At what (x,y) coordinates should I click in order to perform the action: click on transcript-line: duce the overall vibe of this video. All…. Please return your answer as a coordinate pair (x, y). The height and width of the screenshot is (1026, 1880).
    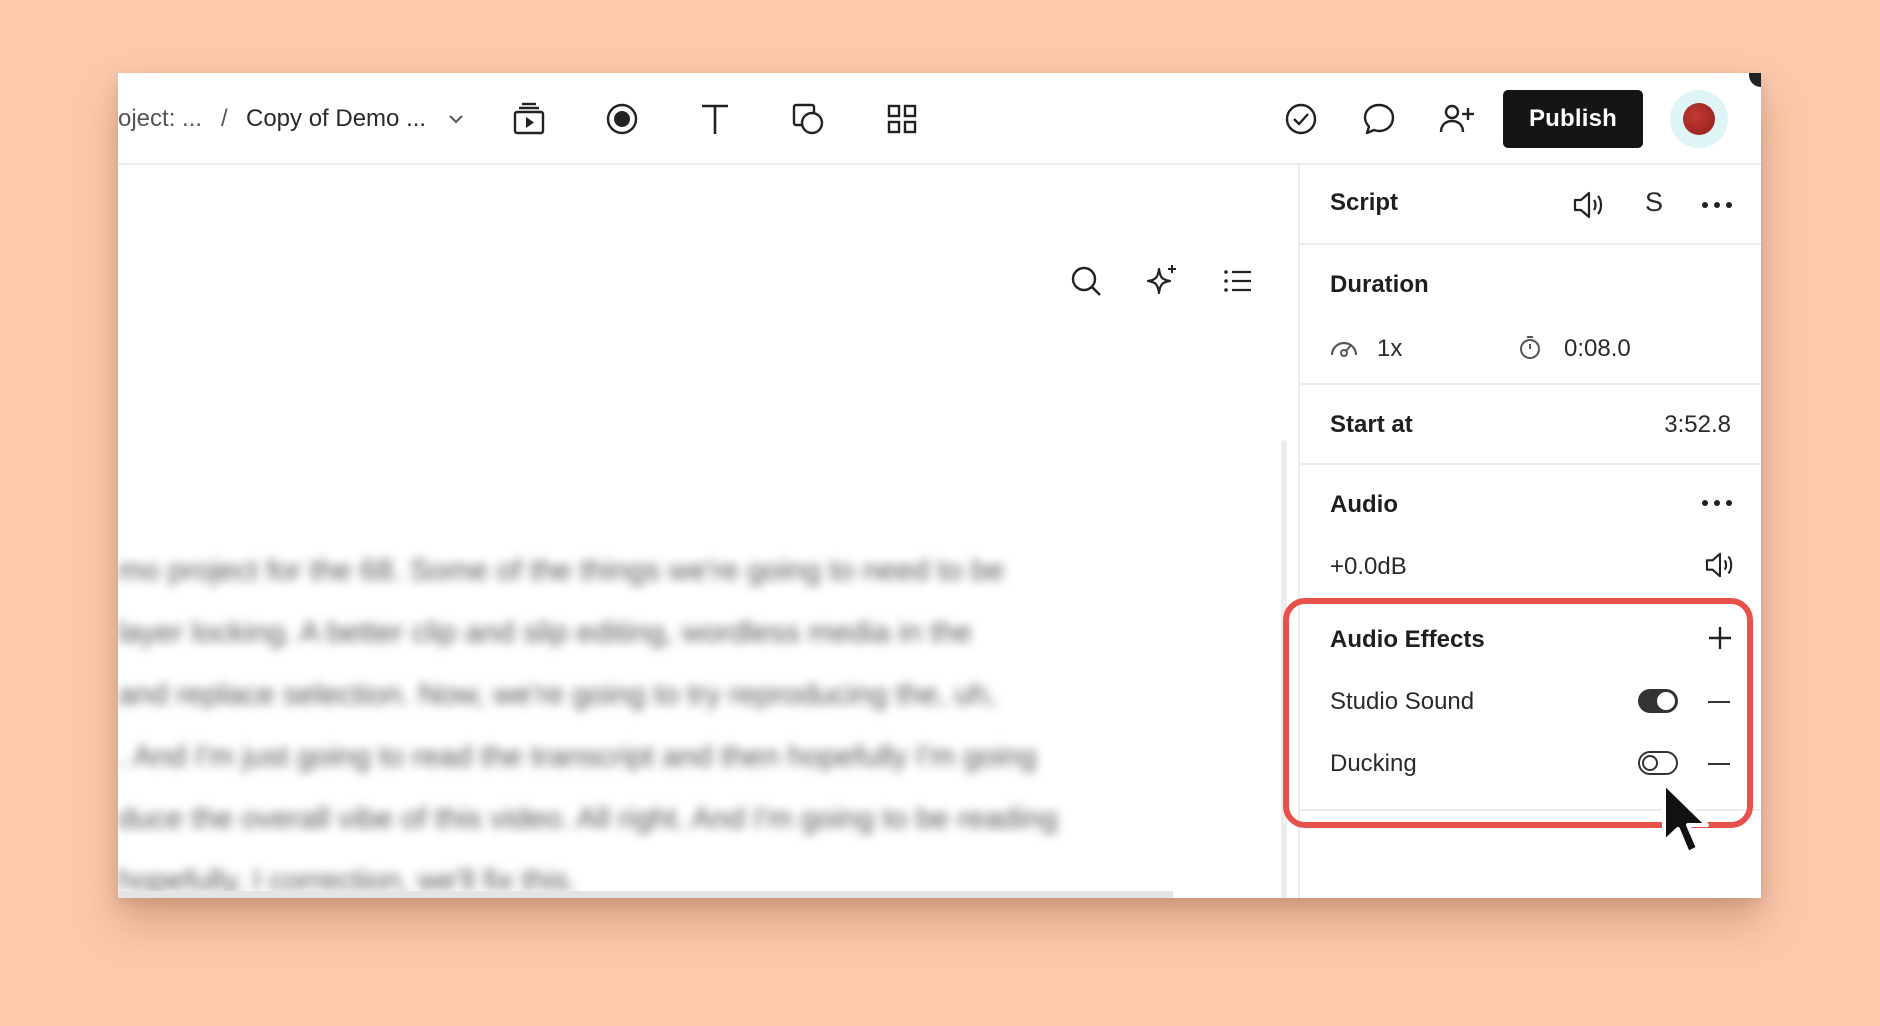
    Looking at the image, I should click on (588, 818).